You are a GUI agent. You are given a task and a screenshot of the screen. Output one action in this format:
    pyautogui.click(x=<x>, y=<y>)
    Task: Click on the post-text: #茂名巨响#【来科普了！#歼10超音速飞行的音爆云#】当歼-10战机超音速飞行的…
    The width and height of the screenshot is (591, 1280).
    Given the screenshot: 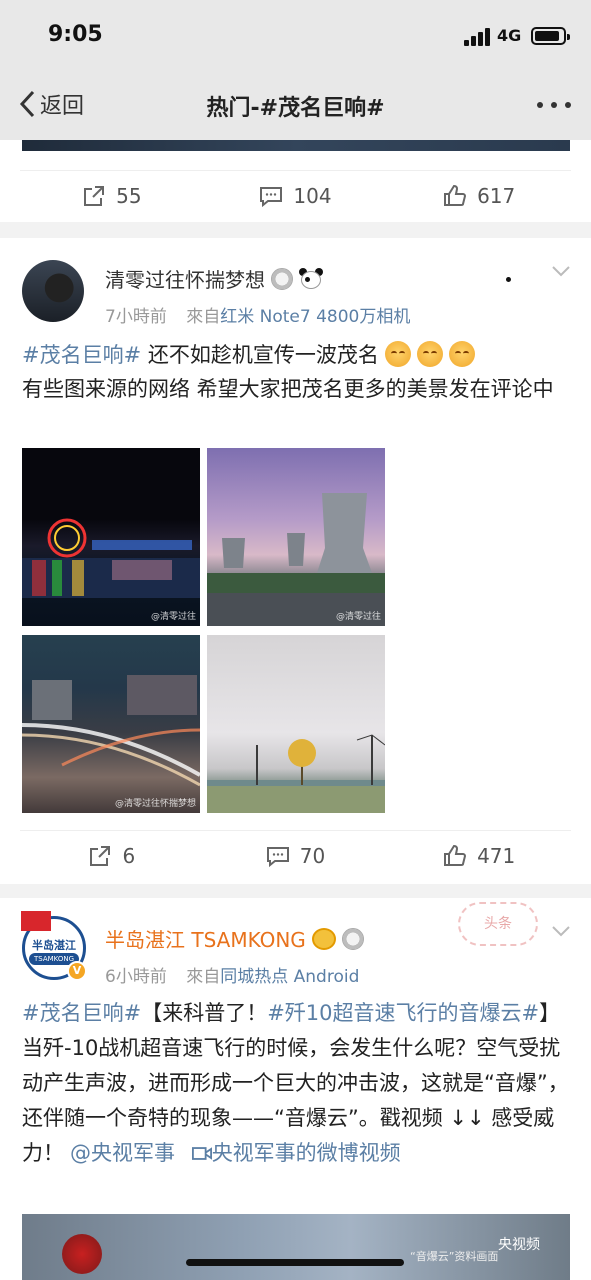 What is the action you would take?
    pyautogui.click(x=296, y=1083)
    